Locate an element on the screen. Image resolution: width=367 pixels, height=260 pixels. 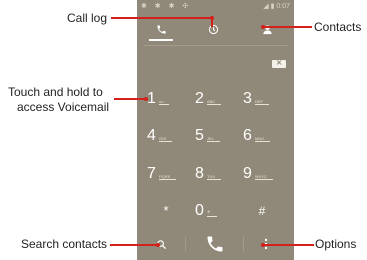
key-digit: 9 is located at coordinates (247, 173).